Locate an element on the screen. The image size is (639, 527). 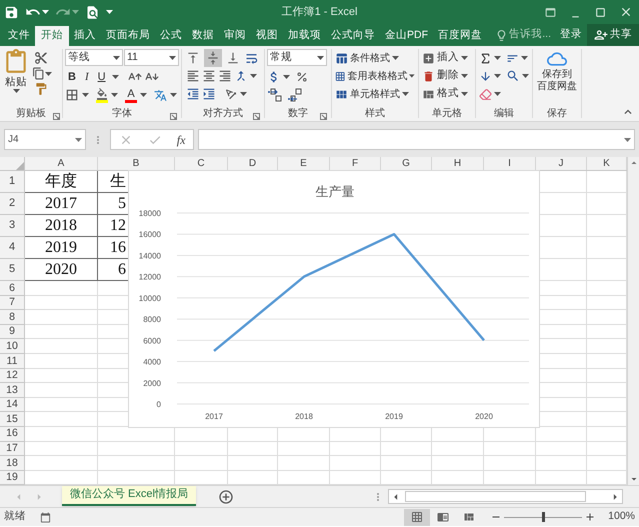
ribbon-tab: 加载项 is located at coordinates (304, 36).